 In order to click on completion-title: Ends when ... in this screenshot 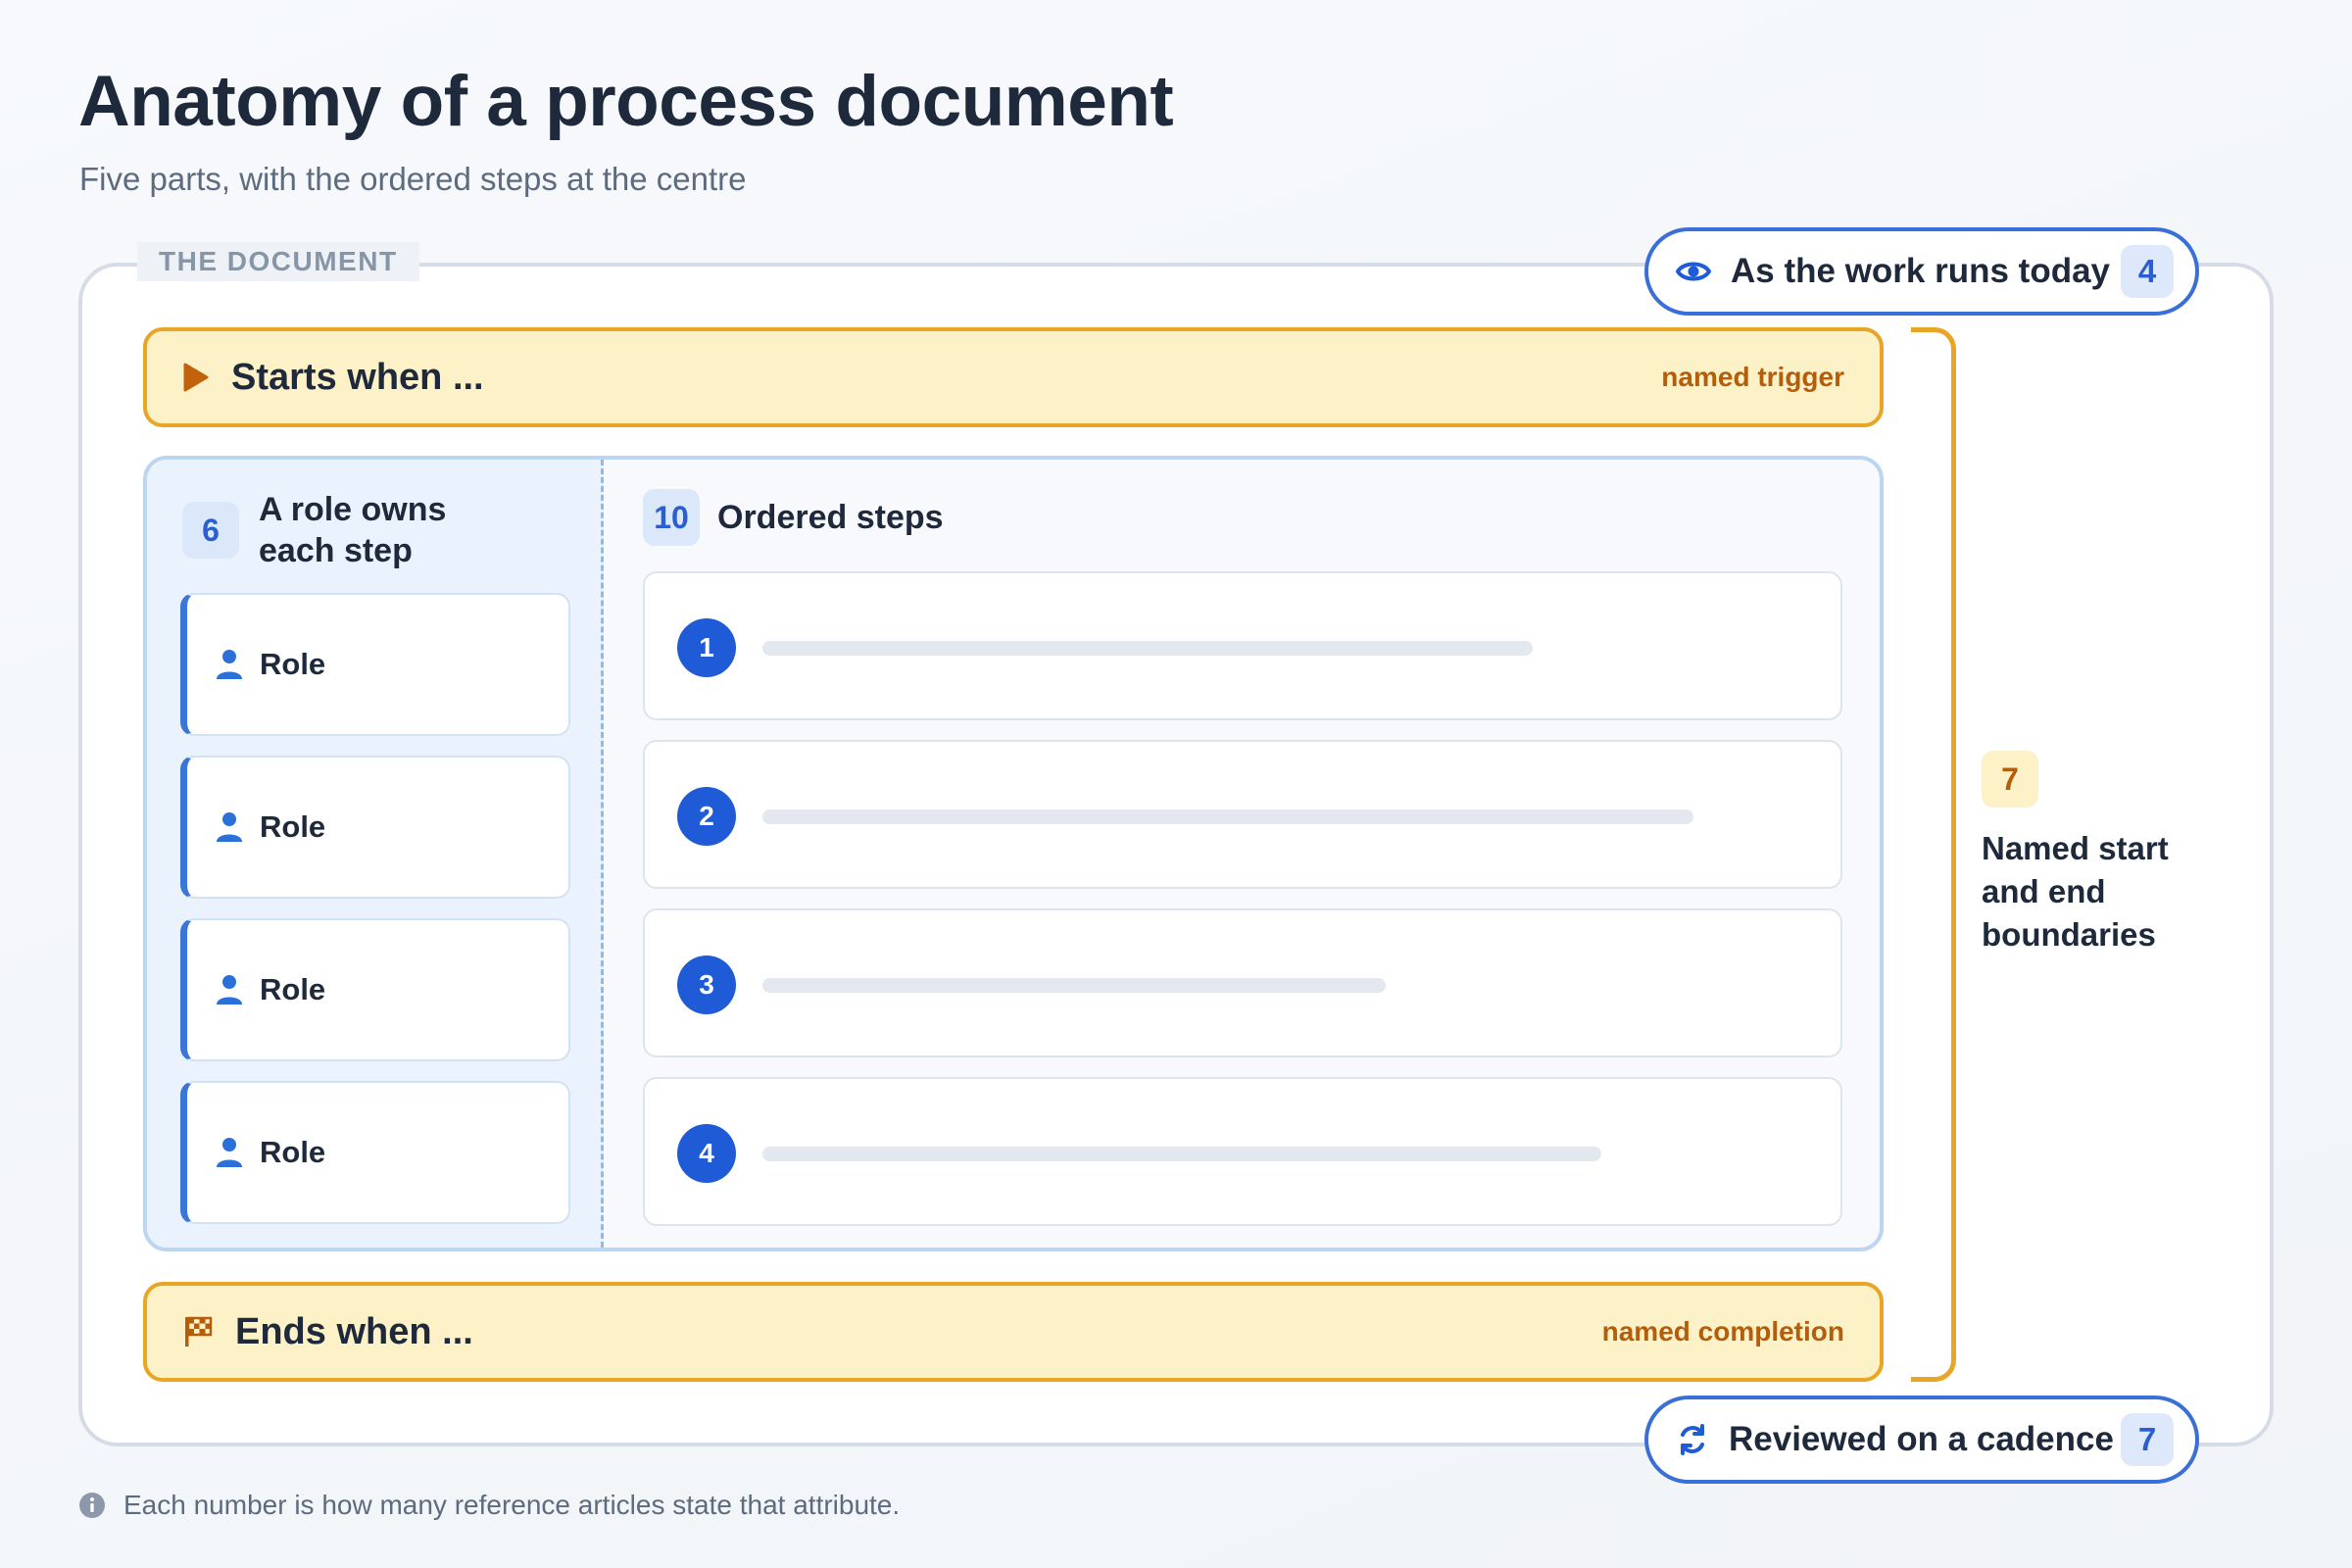, I will do `click(354, 1331)`.